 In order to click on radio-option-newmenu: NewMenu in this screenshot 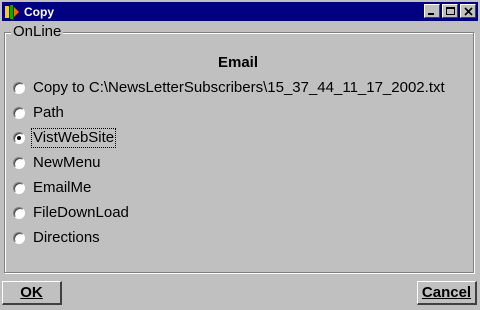, I will do `click(57, 163)`.